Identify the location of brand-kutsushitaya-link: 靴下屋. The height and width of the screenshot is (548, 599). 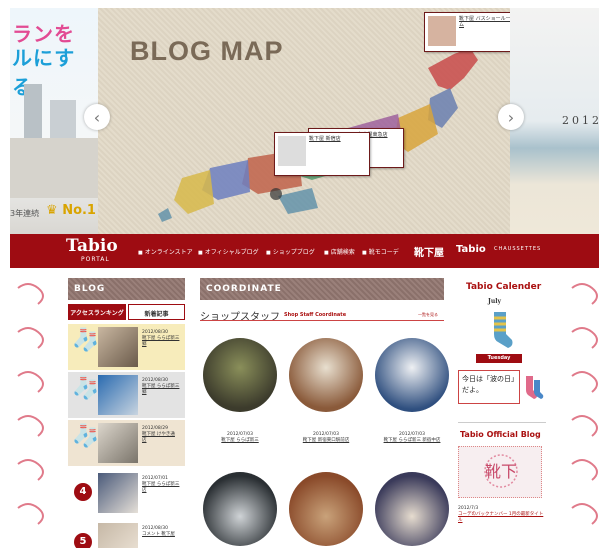
(429, 251).